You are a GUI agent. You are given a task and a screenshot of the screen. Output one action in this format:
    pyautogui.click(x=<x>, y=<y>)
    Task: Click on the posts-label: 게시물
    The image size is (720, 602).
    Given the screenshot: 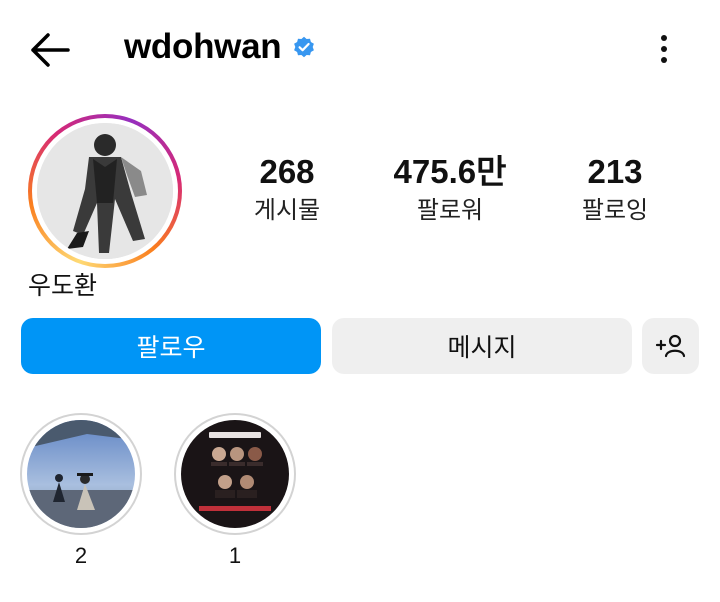 What is the action you would take?
    pyautogui.click(x=287, y=210)
    